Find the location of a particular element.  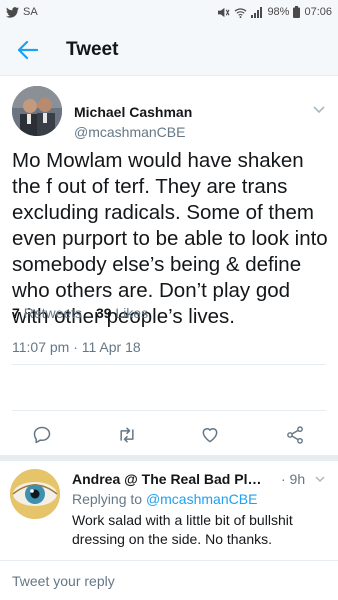

heart-icon is located at coordinates (210, 435).